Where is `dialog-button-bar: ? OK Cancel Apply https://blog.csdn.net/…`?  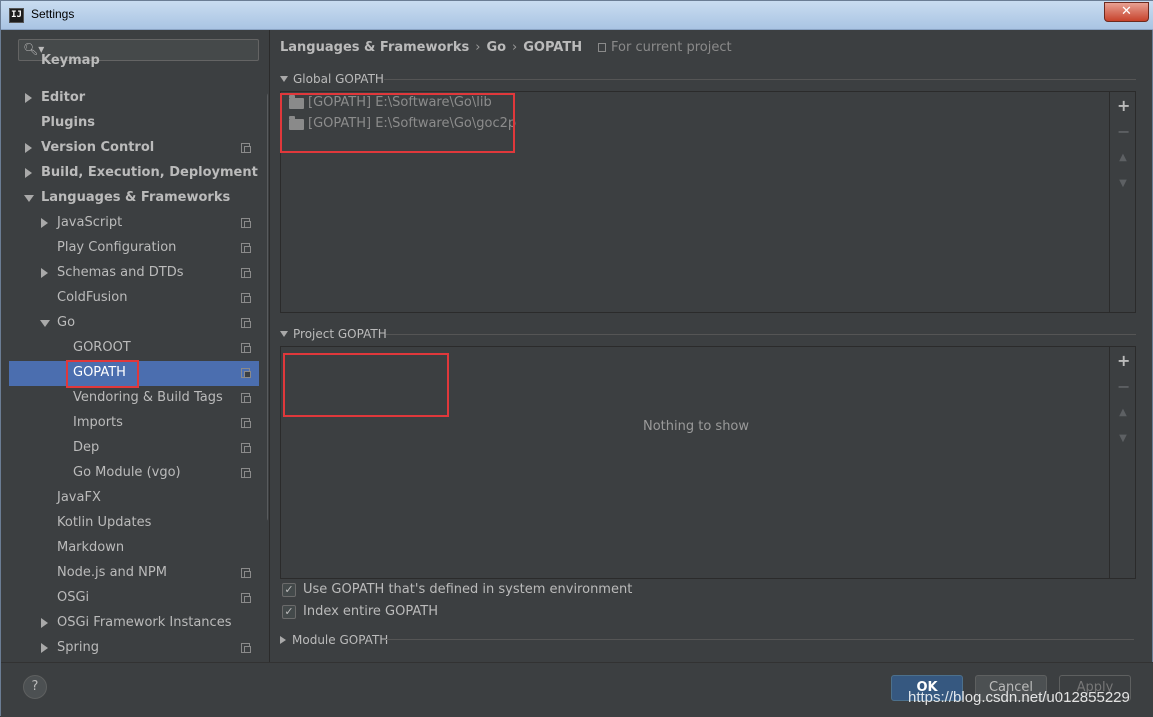 dialog-button-bar: ? OK Cancel Apply https://blog.csdn.net/… is located at coordinates (577, 689).